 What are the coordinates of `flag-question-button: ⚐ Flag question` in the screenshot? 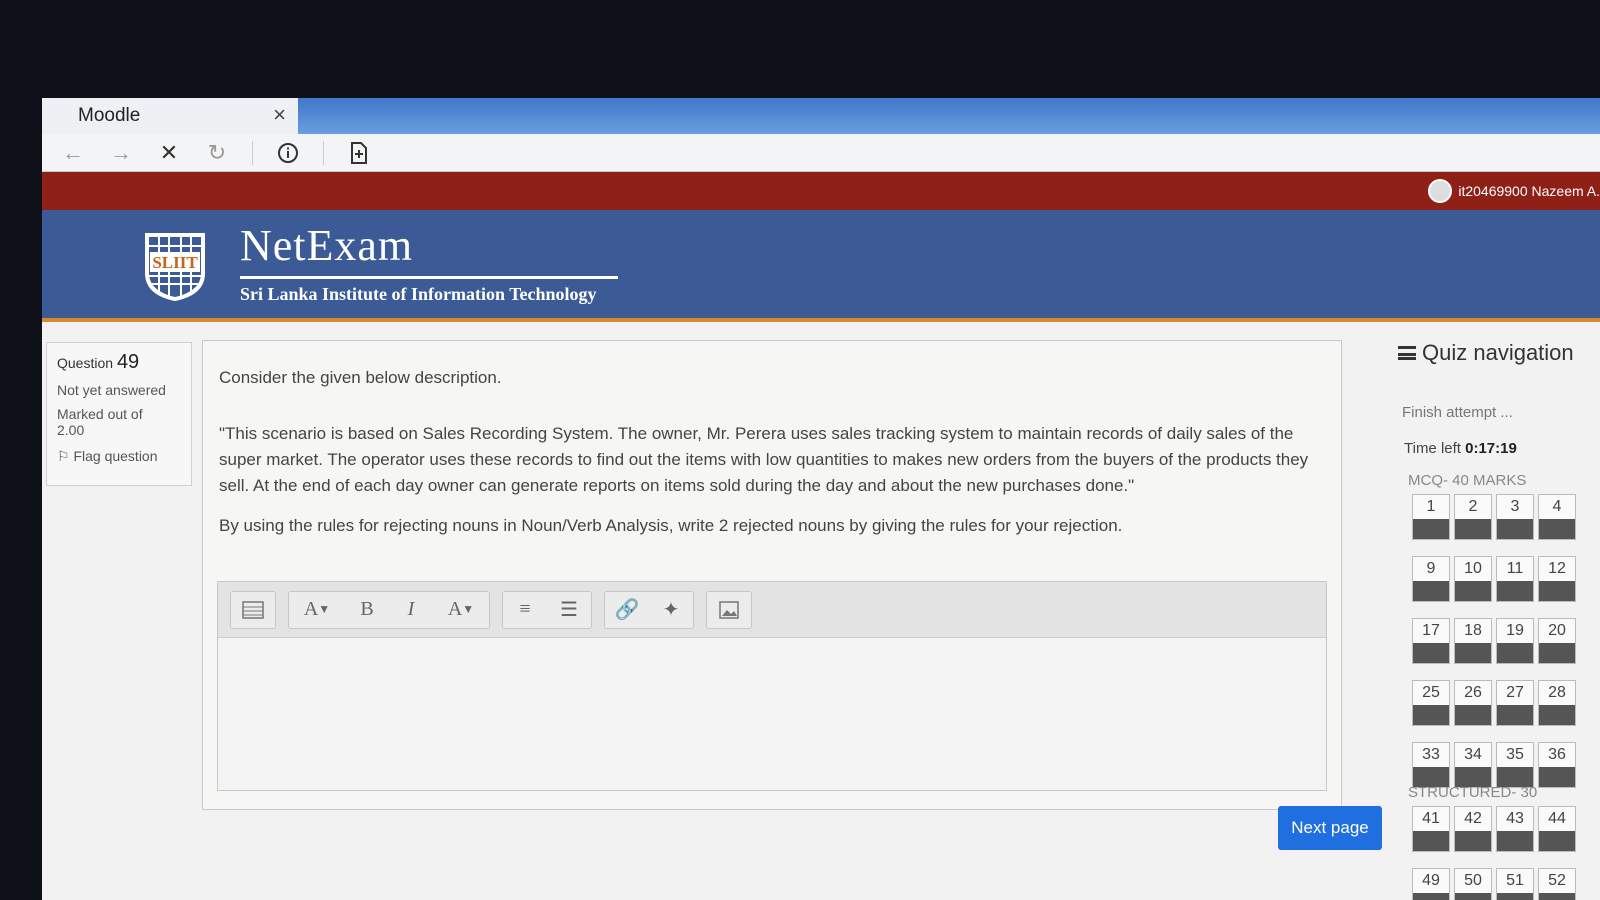 It's located at (119, 456).